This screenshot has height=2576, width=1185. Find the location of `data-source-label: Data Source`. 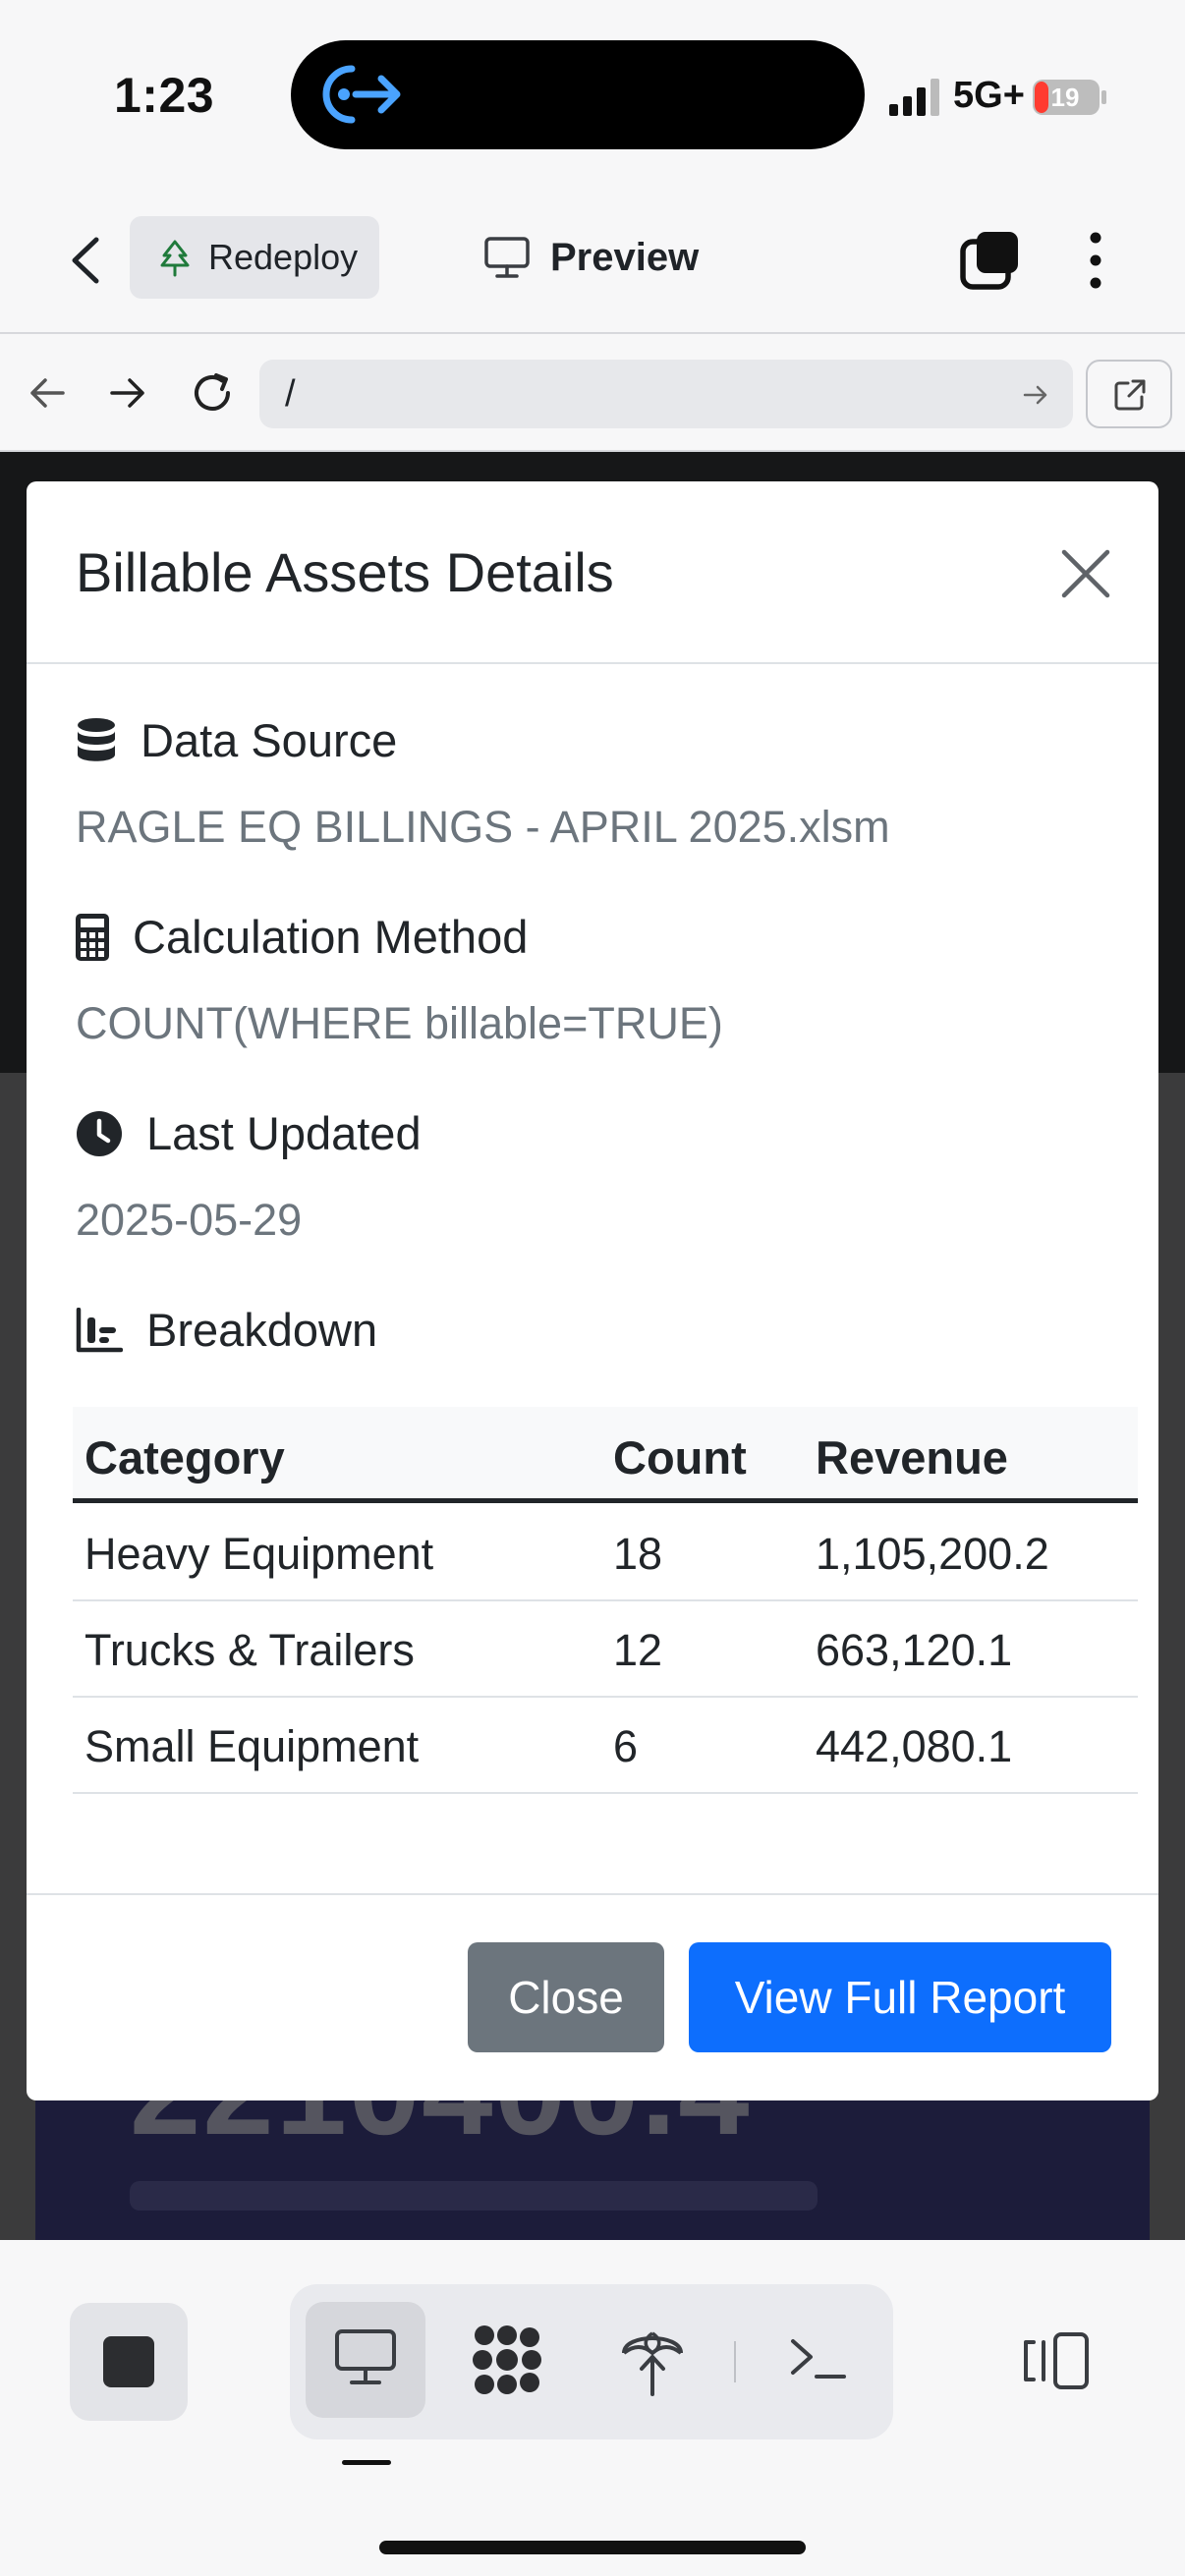

data-source-label: Data Source is located at coordinates (269, 740).